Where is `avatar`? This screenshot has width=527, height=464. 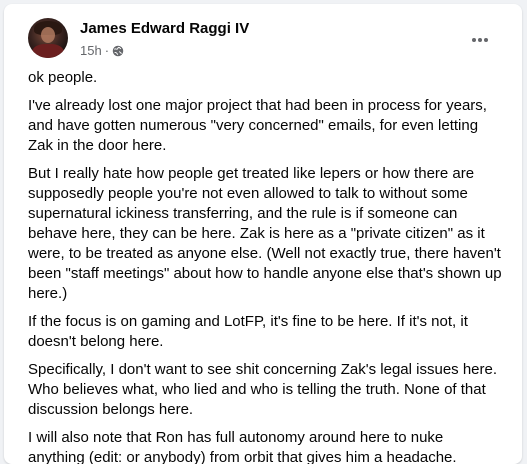
avatar is located at coordinates (48, 38).